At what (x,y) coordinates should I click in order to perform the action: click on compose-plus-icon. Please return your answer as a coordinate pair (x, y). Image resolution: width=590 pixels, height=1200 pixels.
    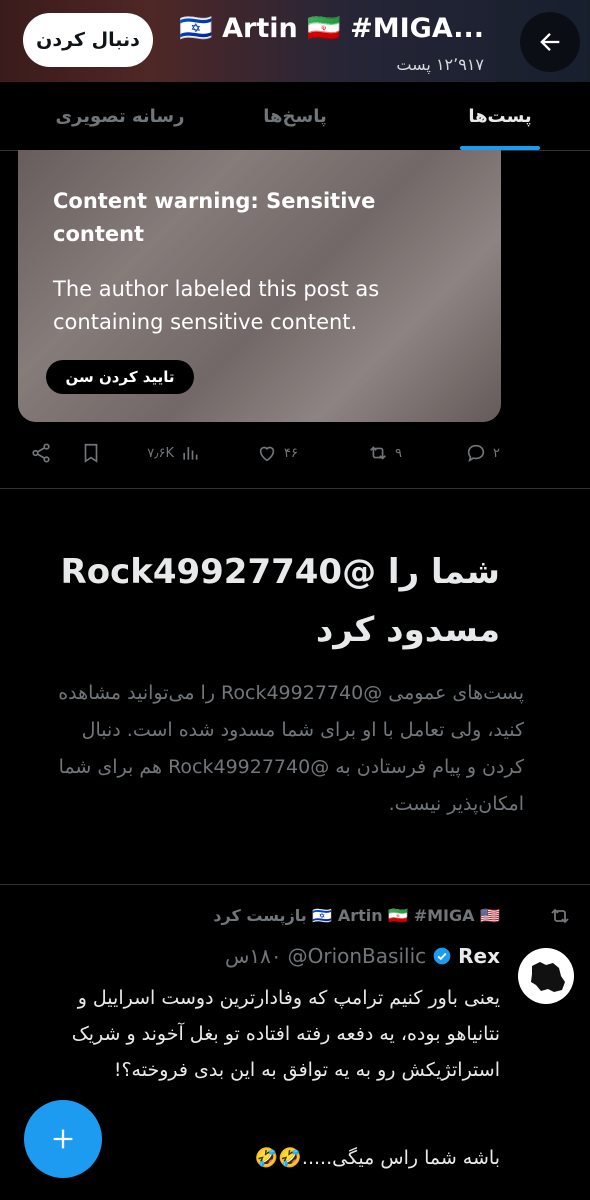
    Looking at the image, I should click on (63, 1139).